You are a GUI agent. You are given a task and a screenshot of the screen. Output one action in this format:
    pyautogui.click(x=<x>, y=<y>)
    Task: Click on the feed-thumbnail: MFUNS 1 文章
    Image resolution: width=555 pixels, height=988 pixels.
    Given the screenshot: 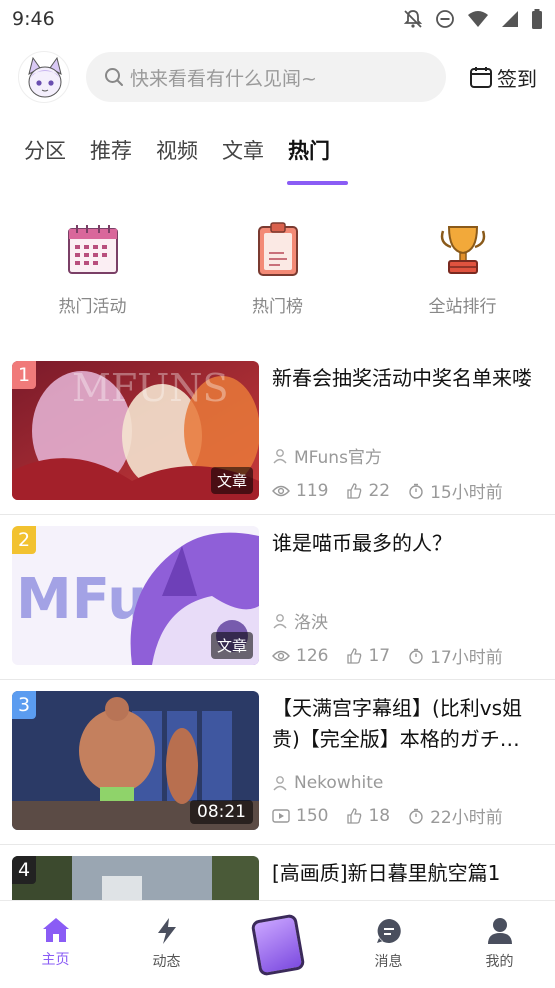 What is the action you would take?
    pyautogui.click(x=135, y=430)
    